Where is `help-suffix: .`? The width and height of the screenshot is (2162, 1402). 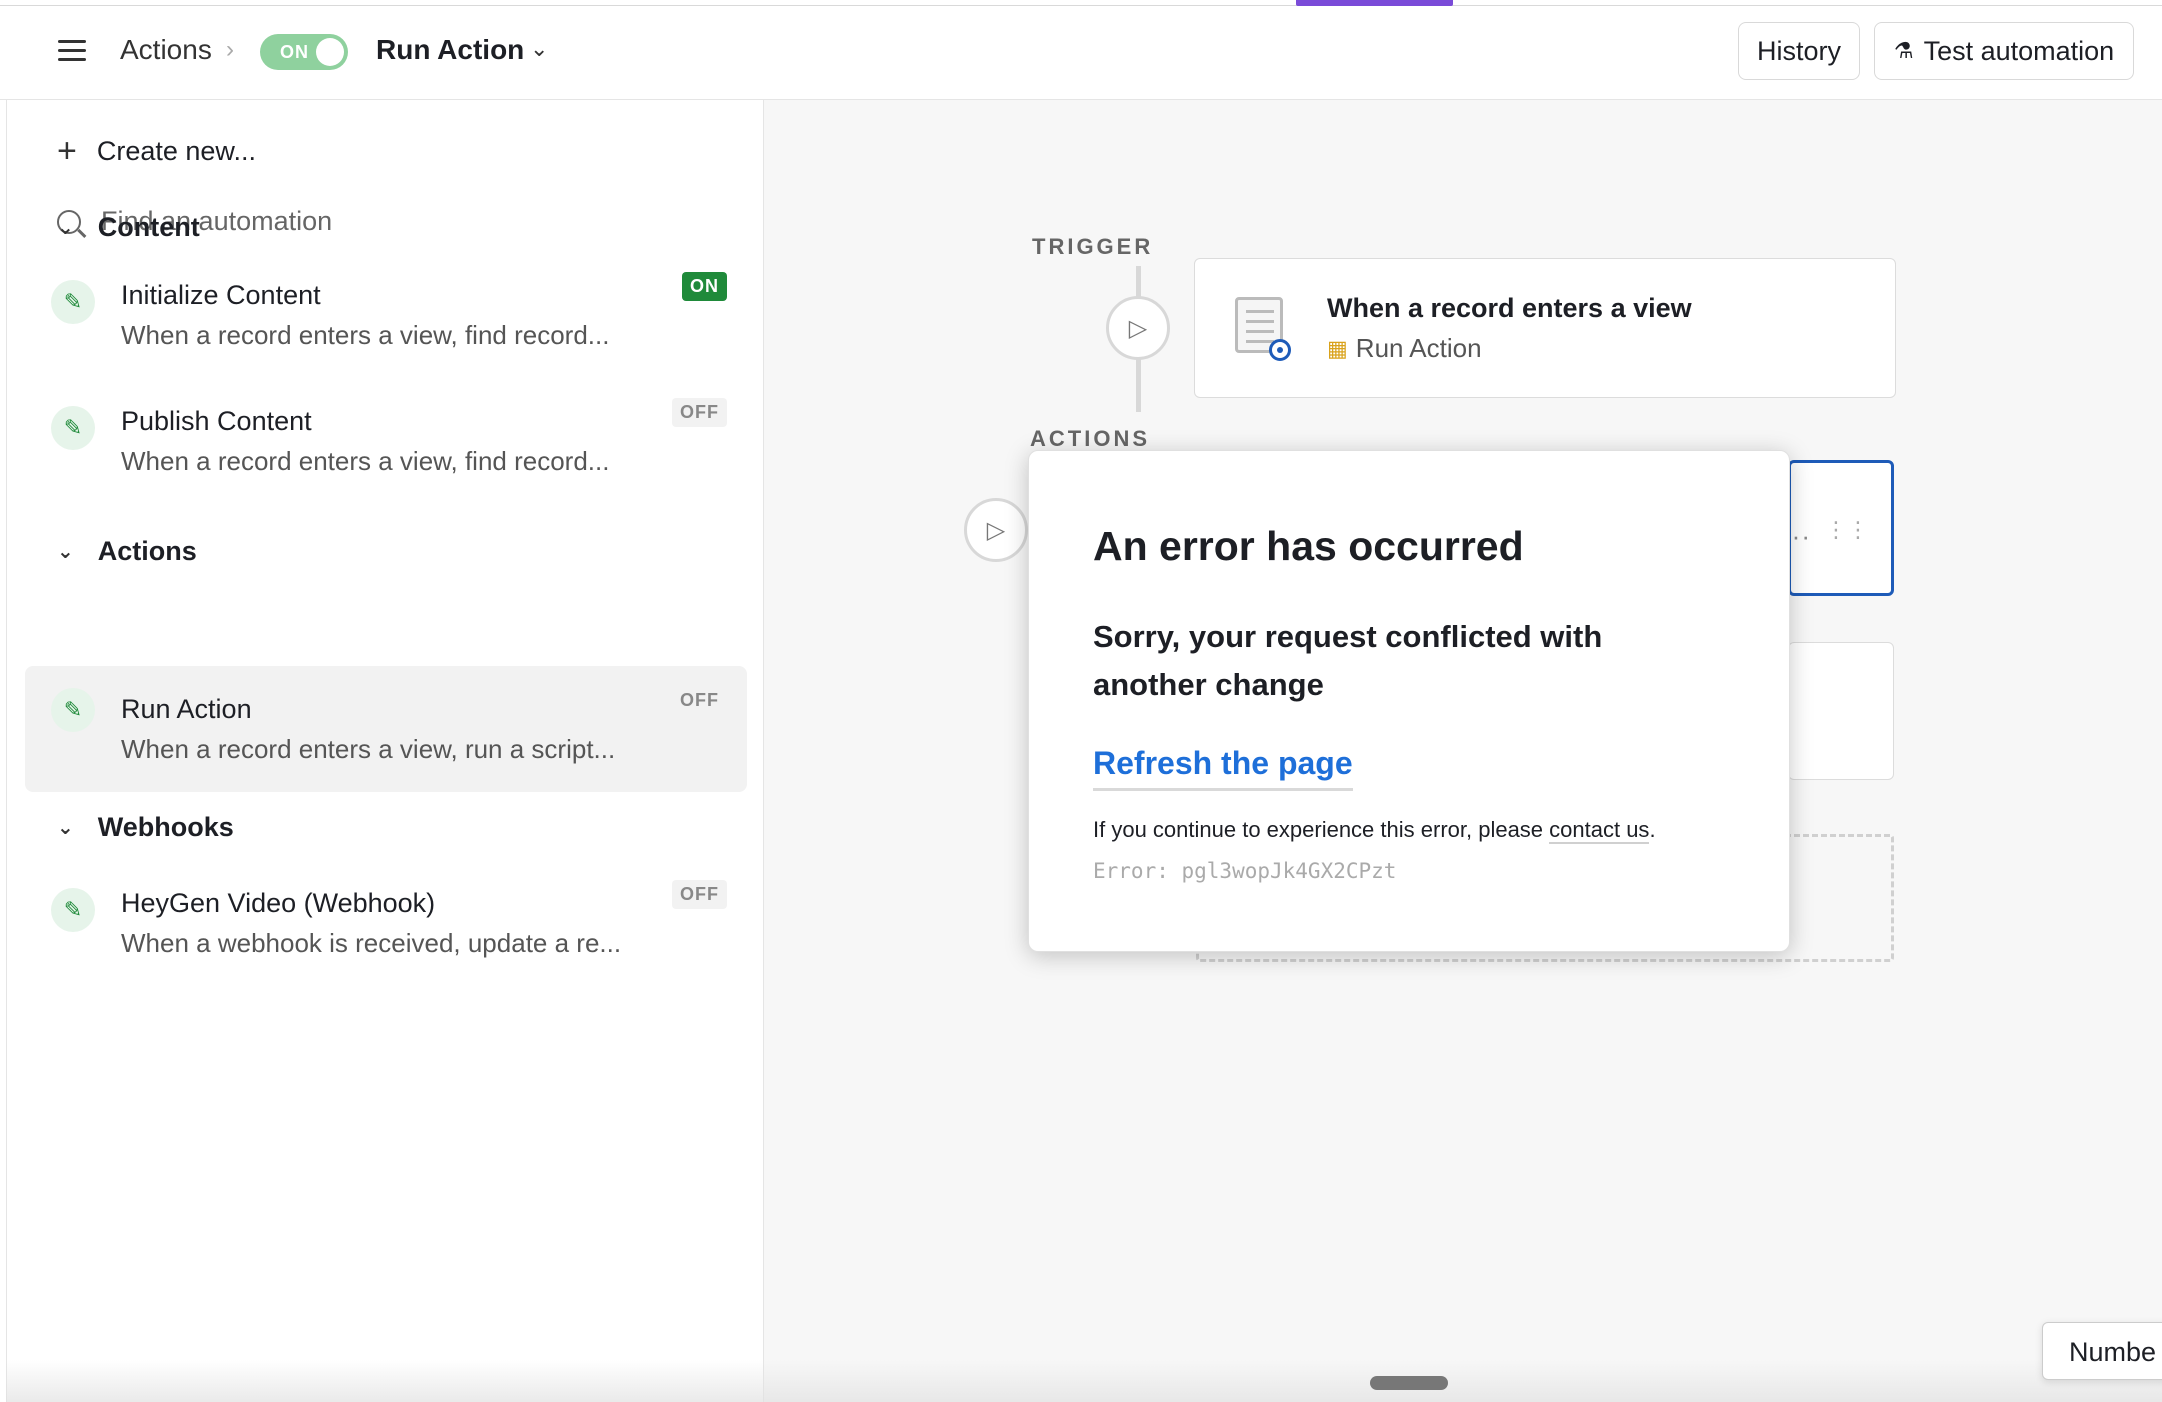
help-suffix: . is located at coordinates (1652, 829).